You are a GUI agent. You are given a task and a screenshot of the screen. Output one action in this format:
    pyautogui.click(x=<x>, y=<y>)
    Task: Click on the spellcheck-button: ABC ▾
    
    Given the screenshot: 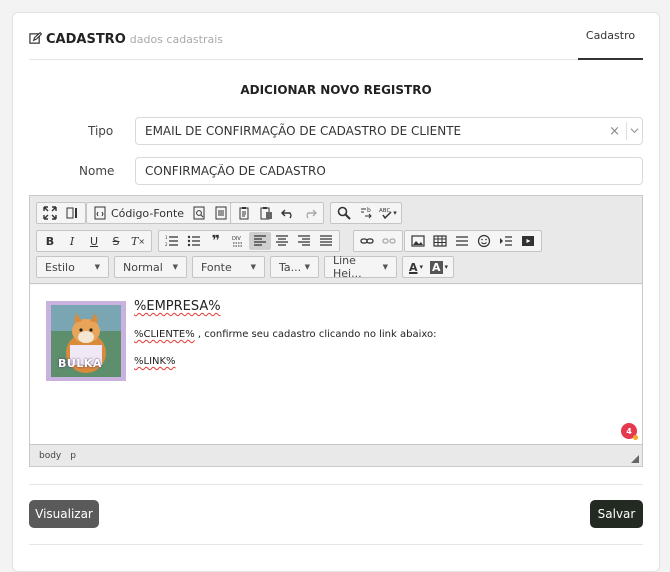 What is the action you would take?
    pyautogui.click(x=388, y=213)
    